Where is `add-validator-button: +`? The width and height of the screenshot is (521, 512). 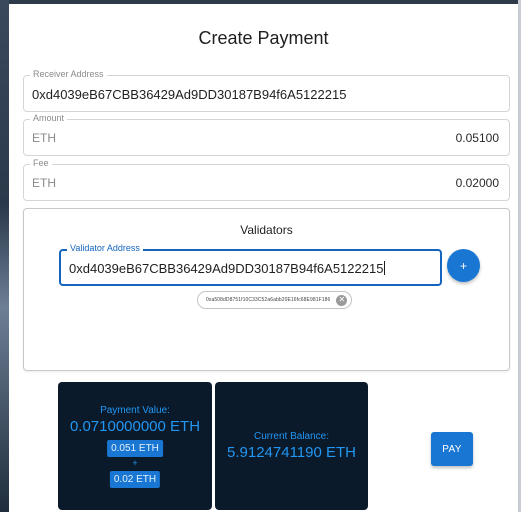 add-validator-button: + is located at coordinates (463, 265).